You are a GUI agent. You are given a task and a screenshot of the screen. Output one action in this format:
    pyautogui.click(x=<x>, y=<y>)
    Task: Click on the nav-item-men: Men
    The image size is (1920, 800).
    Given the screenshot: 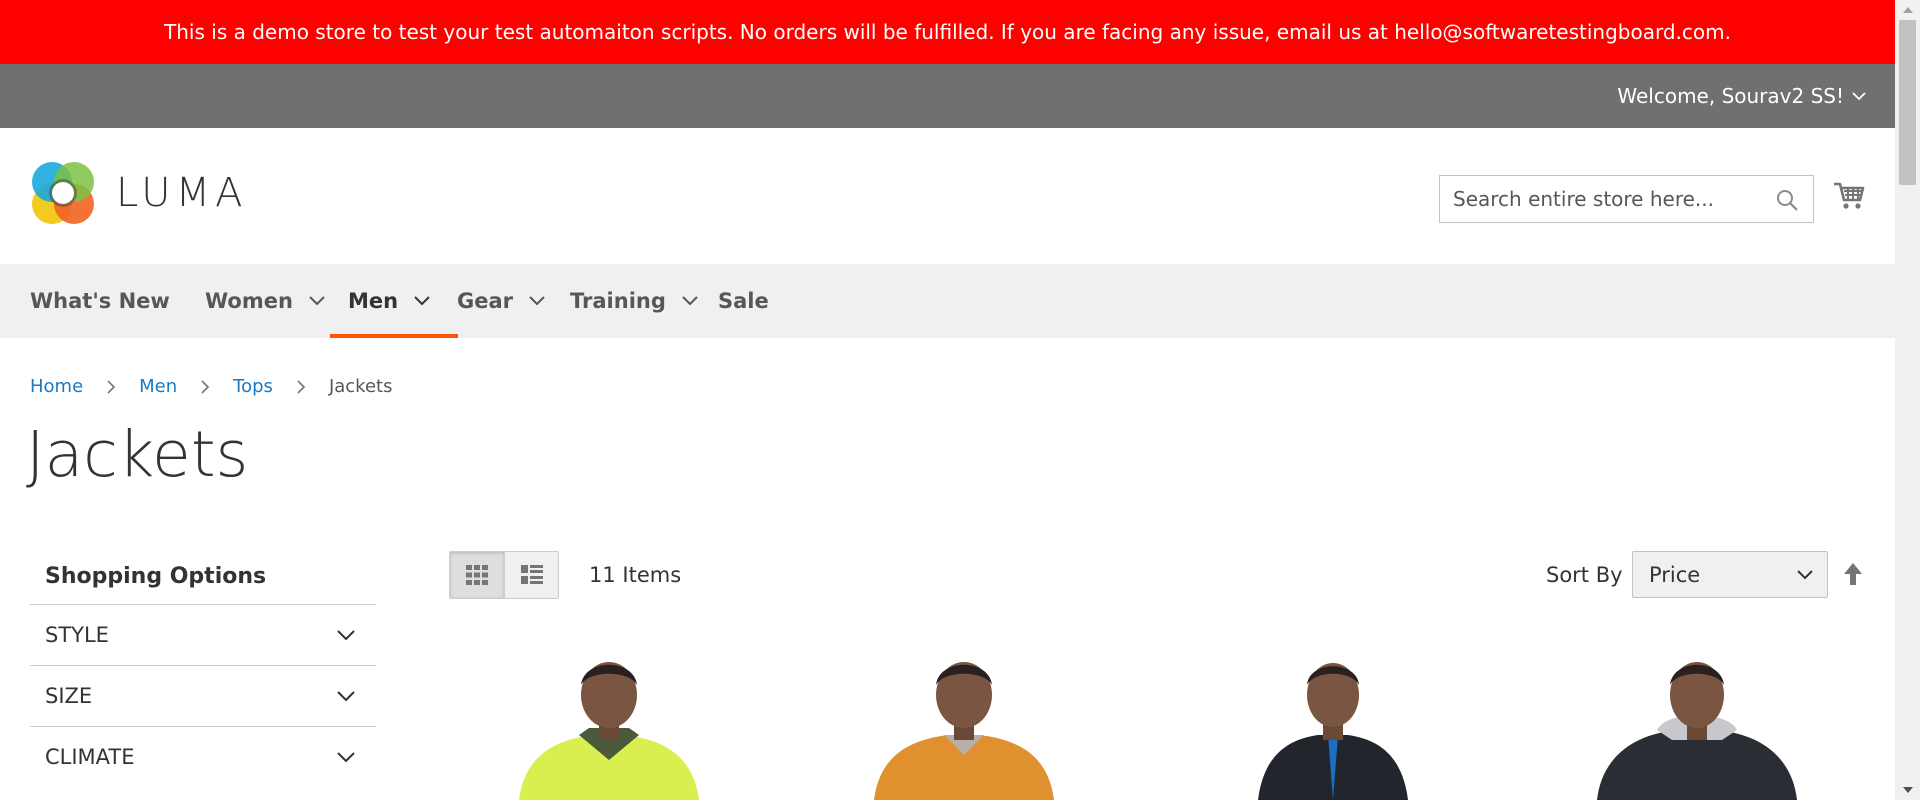 What is the action you would take?
    pyautogui.click(x=394, y=301)
    